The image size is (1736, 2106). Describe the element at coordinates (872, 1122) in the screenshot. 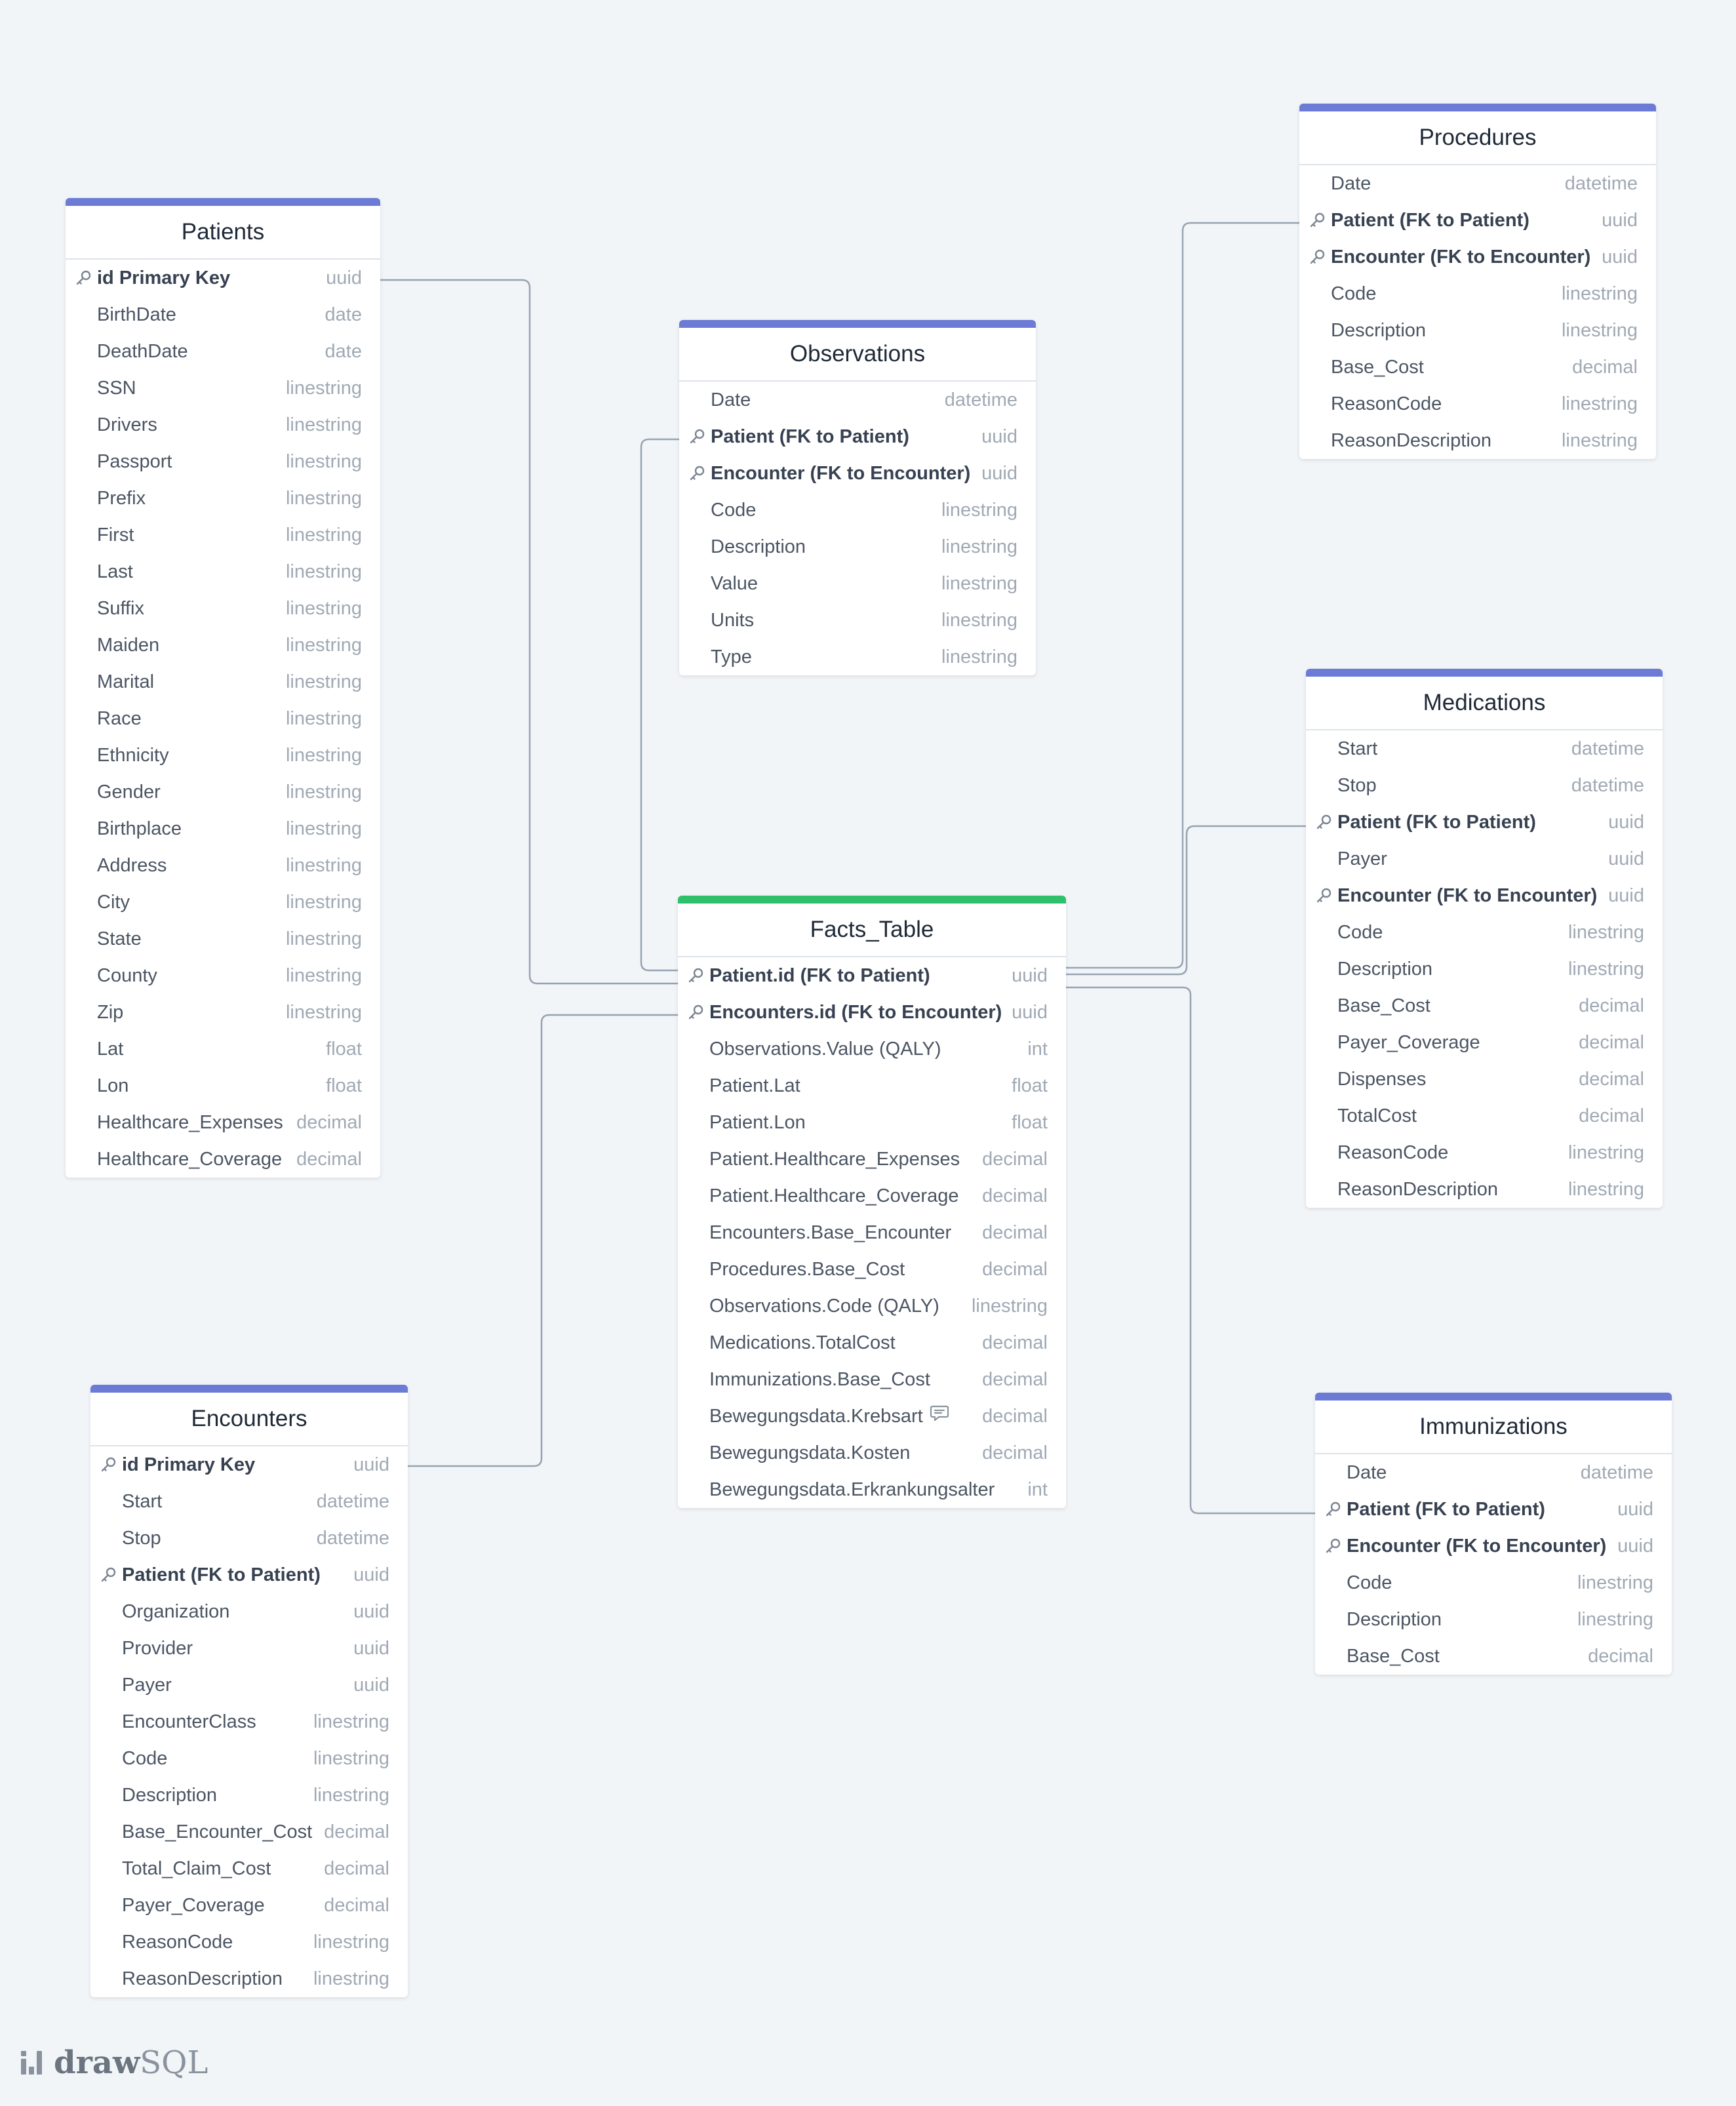

I see `table-field-row: Patient.Lon float` at that location.